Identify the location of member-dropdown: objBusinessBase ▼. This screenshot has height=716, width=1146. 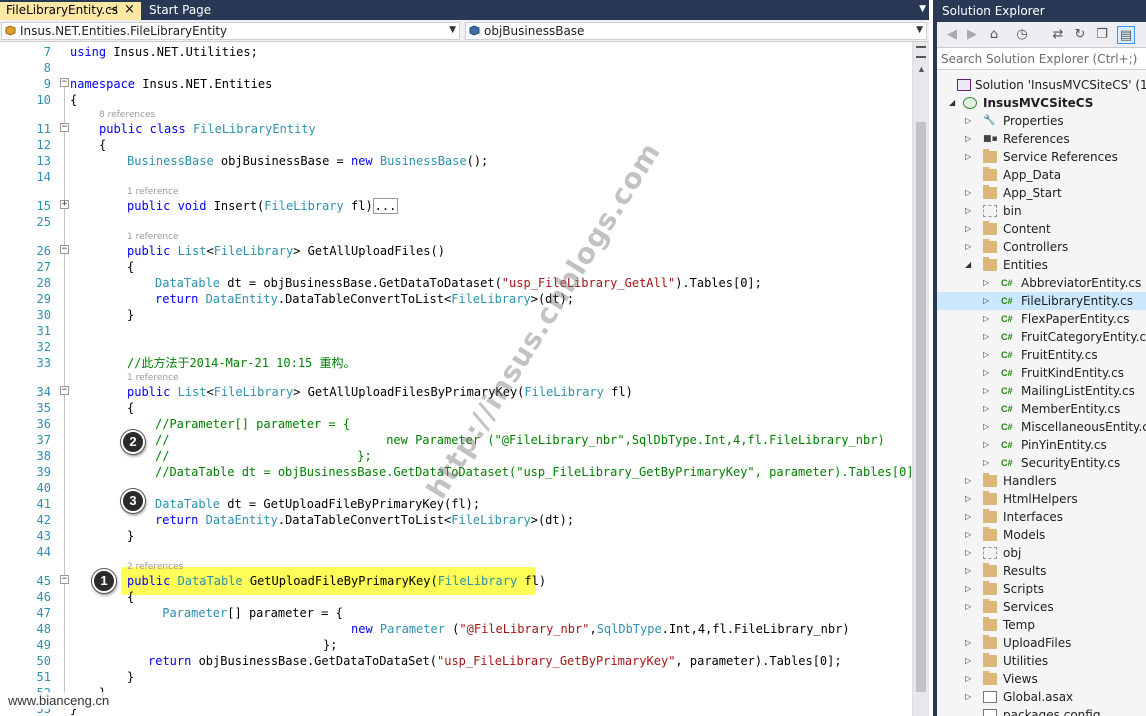
(696, 31).